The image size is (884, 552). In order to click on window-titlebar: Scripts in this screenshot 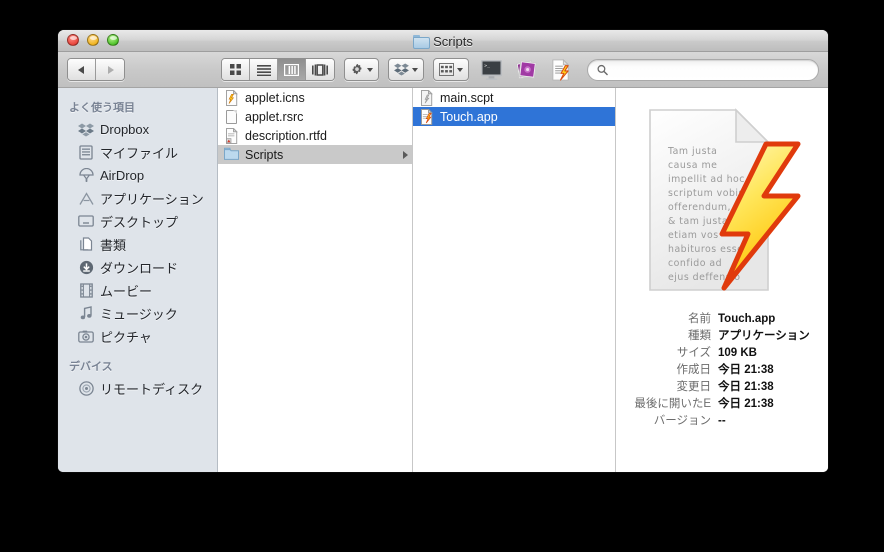, I will do `click(443, 41)`.